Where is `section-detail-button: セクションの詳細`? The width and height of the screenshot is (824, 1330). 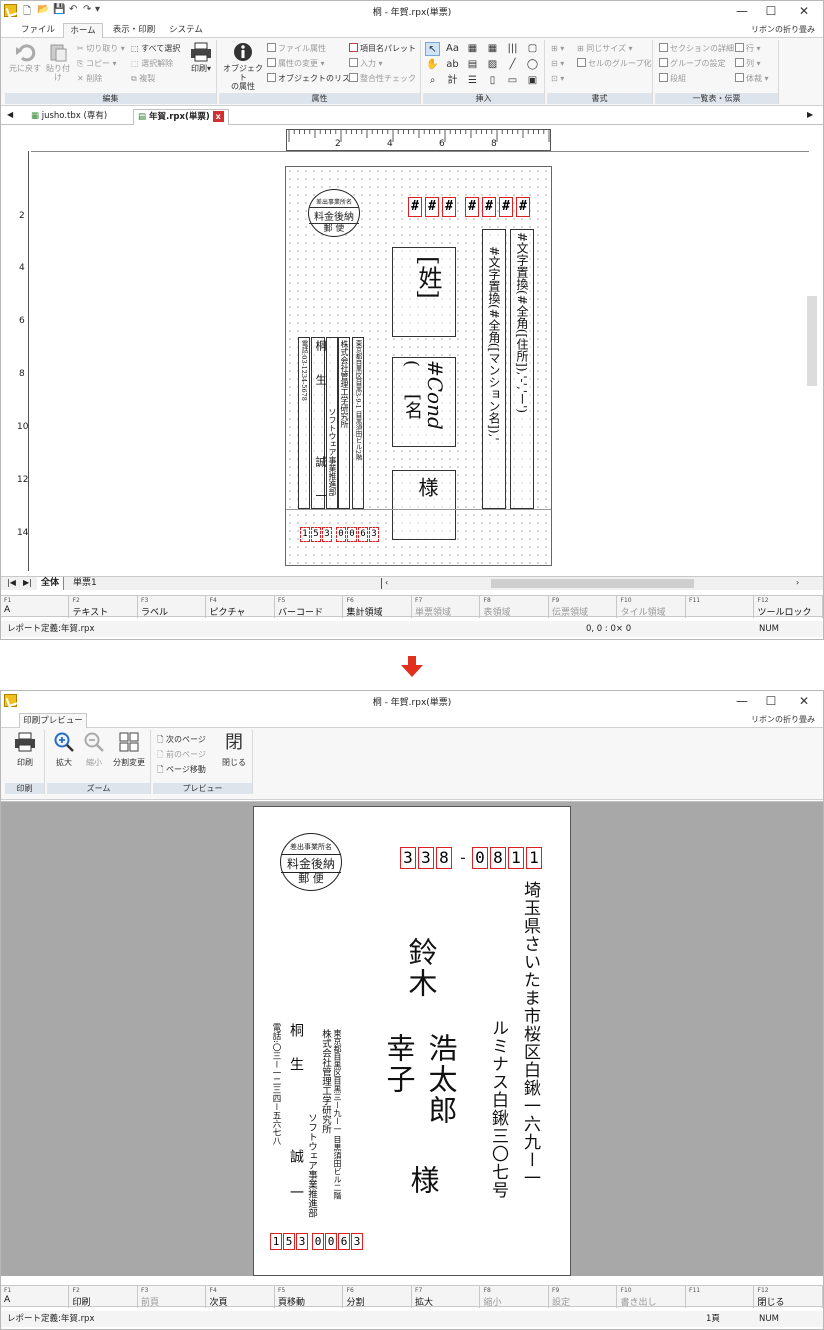 section-detail-button: セクションの詳細 is located at coordinates (696, 48).